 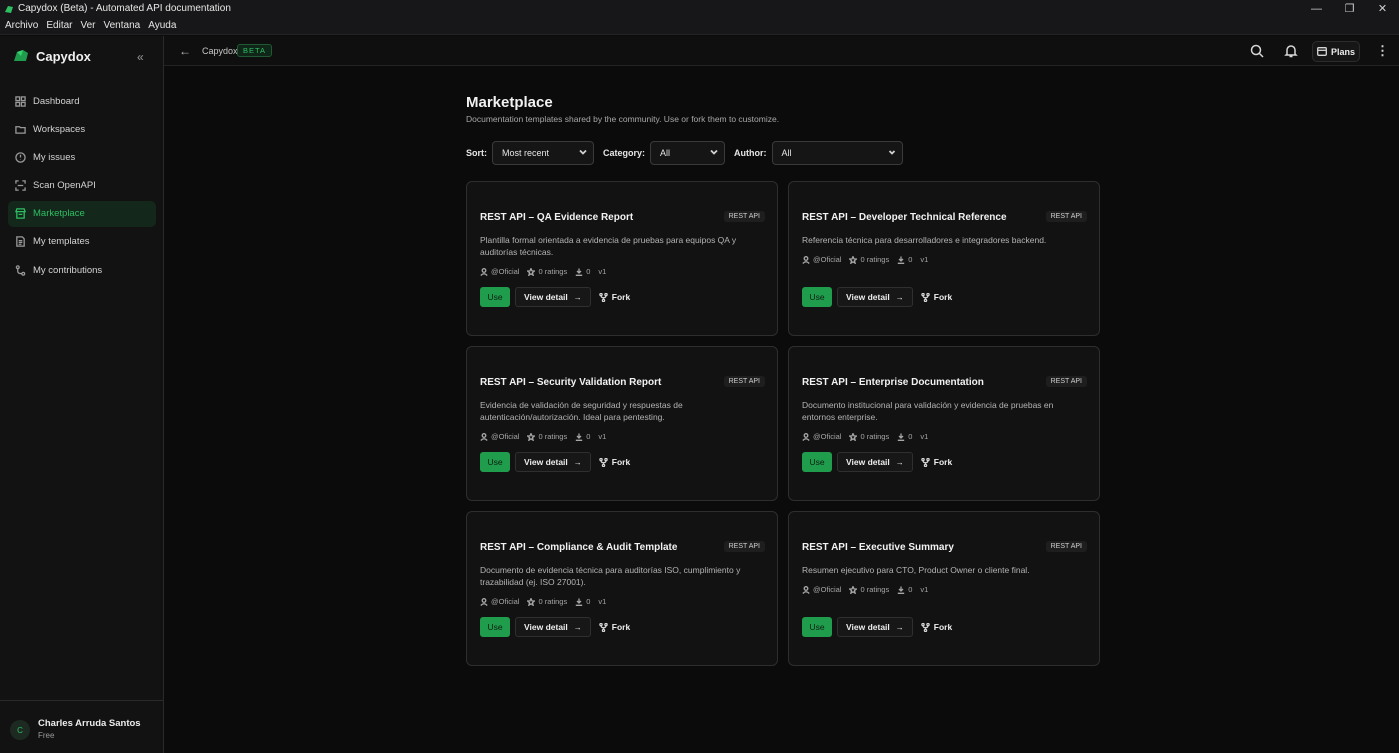 What do you see at coordinates (1349, 8) in the screenshot?
I see `restore-icon: ❐` at bounding box center [1349, 8].